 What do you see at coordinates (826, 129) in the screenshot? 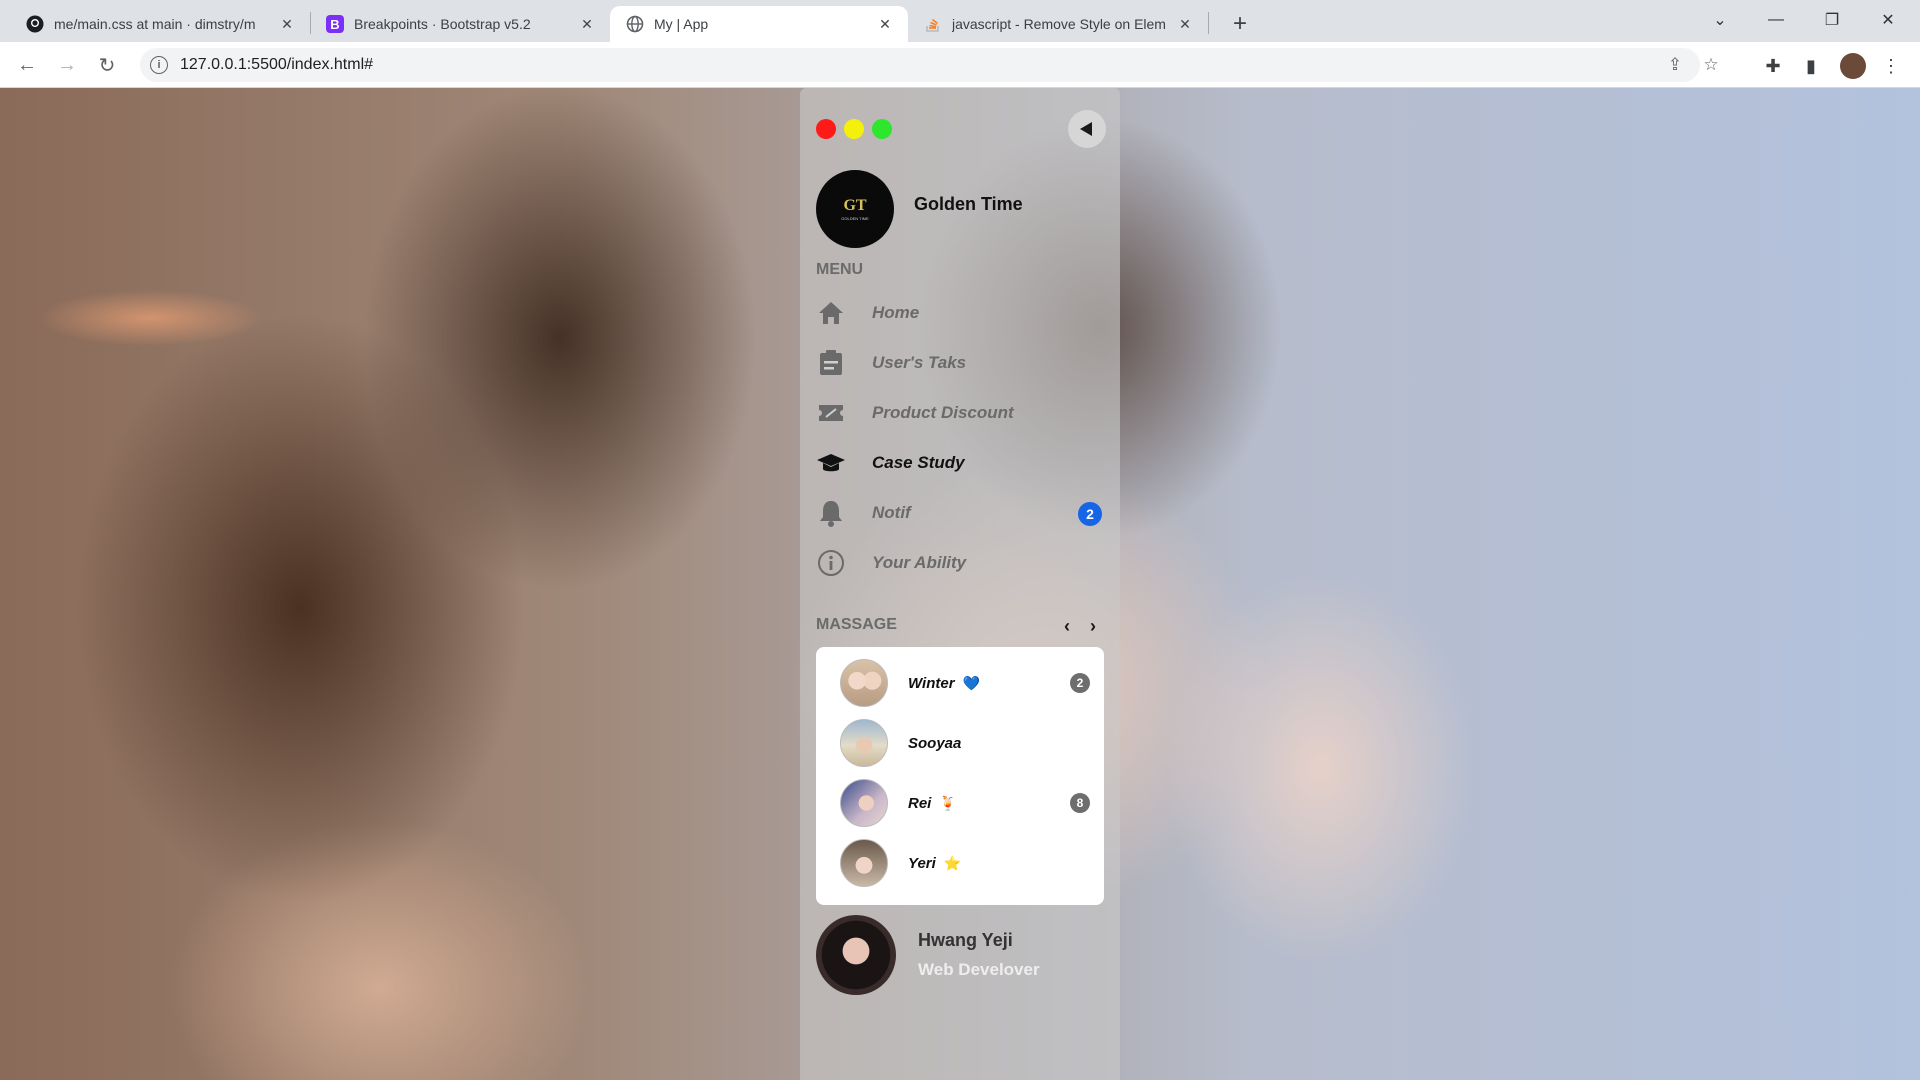
I see `close-dot` at bounding box center [826, 129].